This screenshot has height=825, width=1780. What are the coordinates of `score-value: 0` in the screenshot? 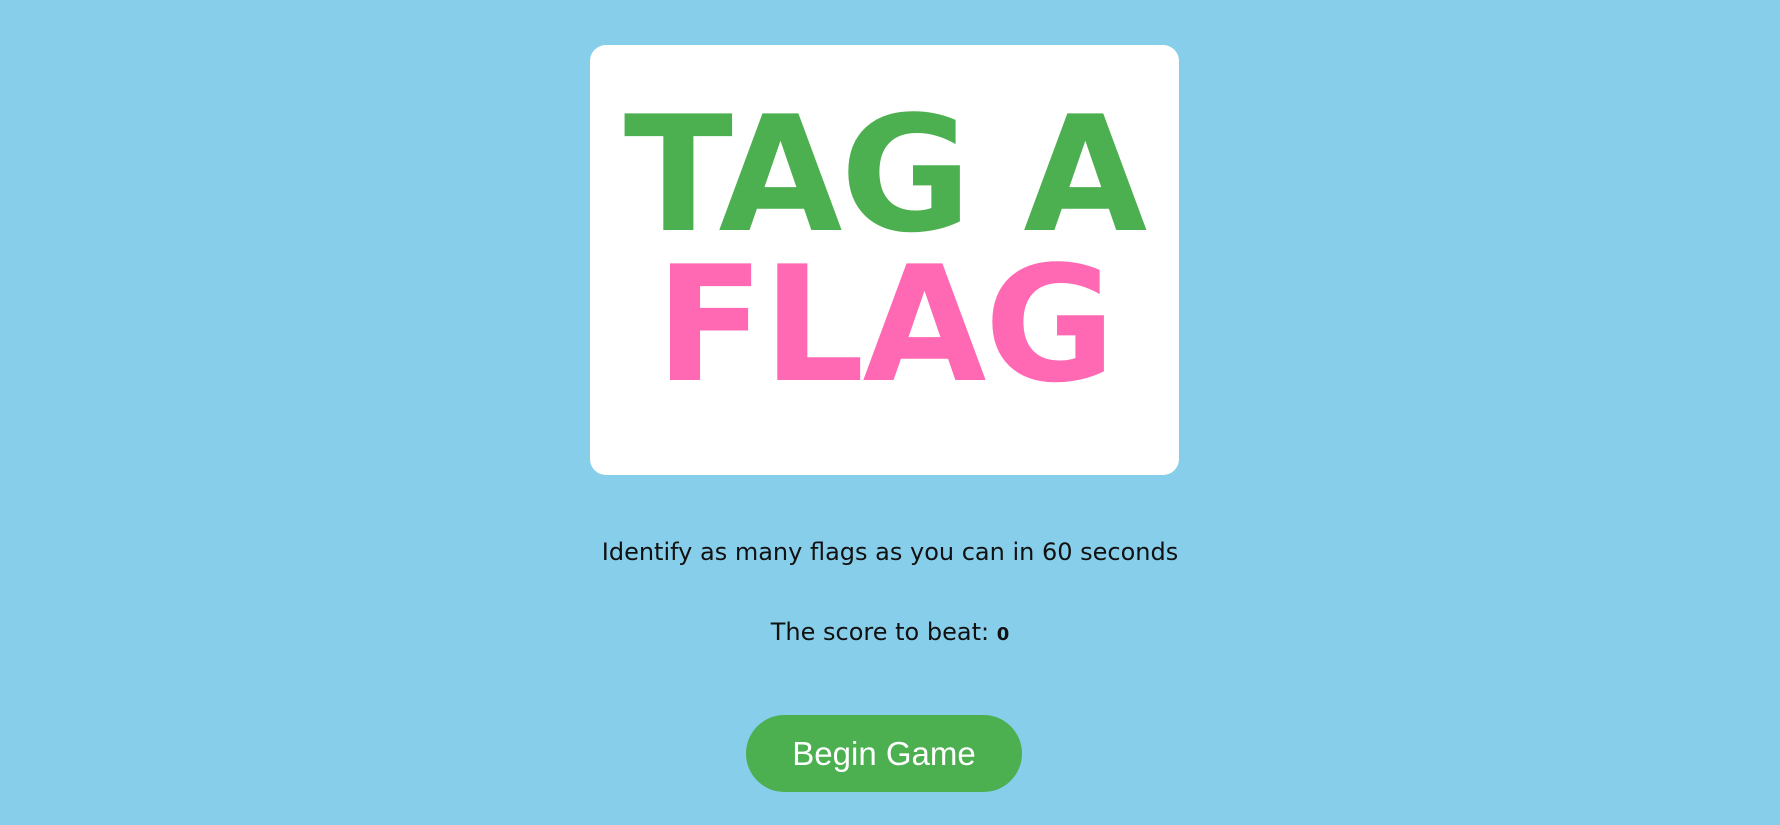 It's located at (1003, 634).